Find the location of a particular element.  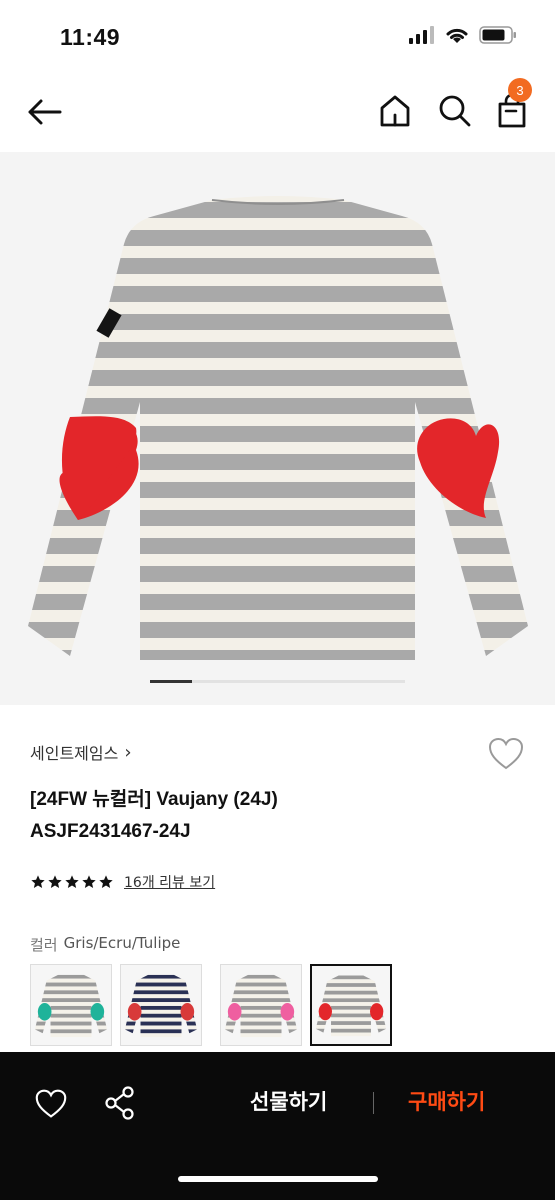

back-button is located at coordinates (44, 112).